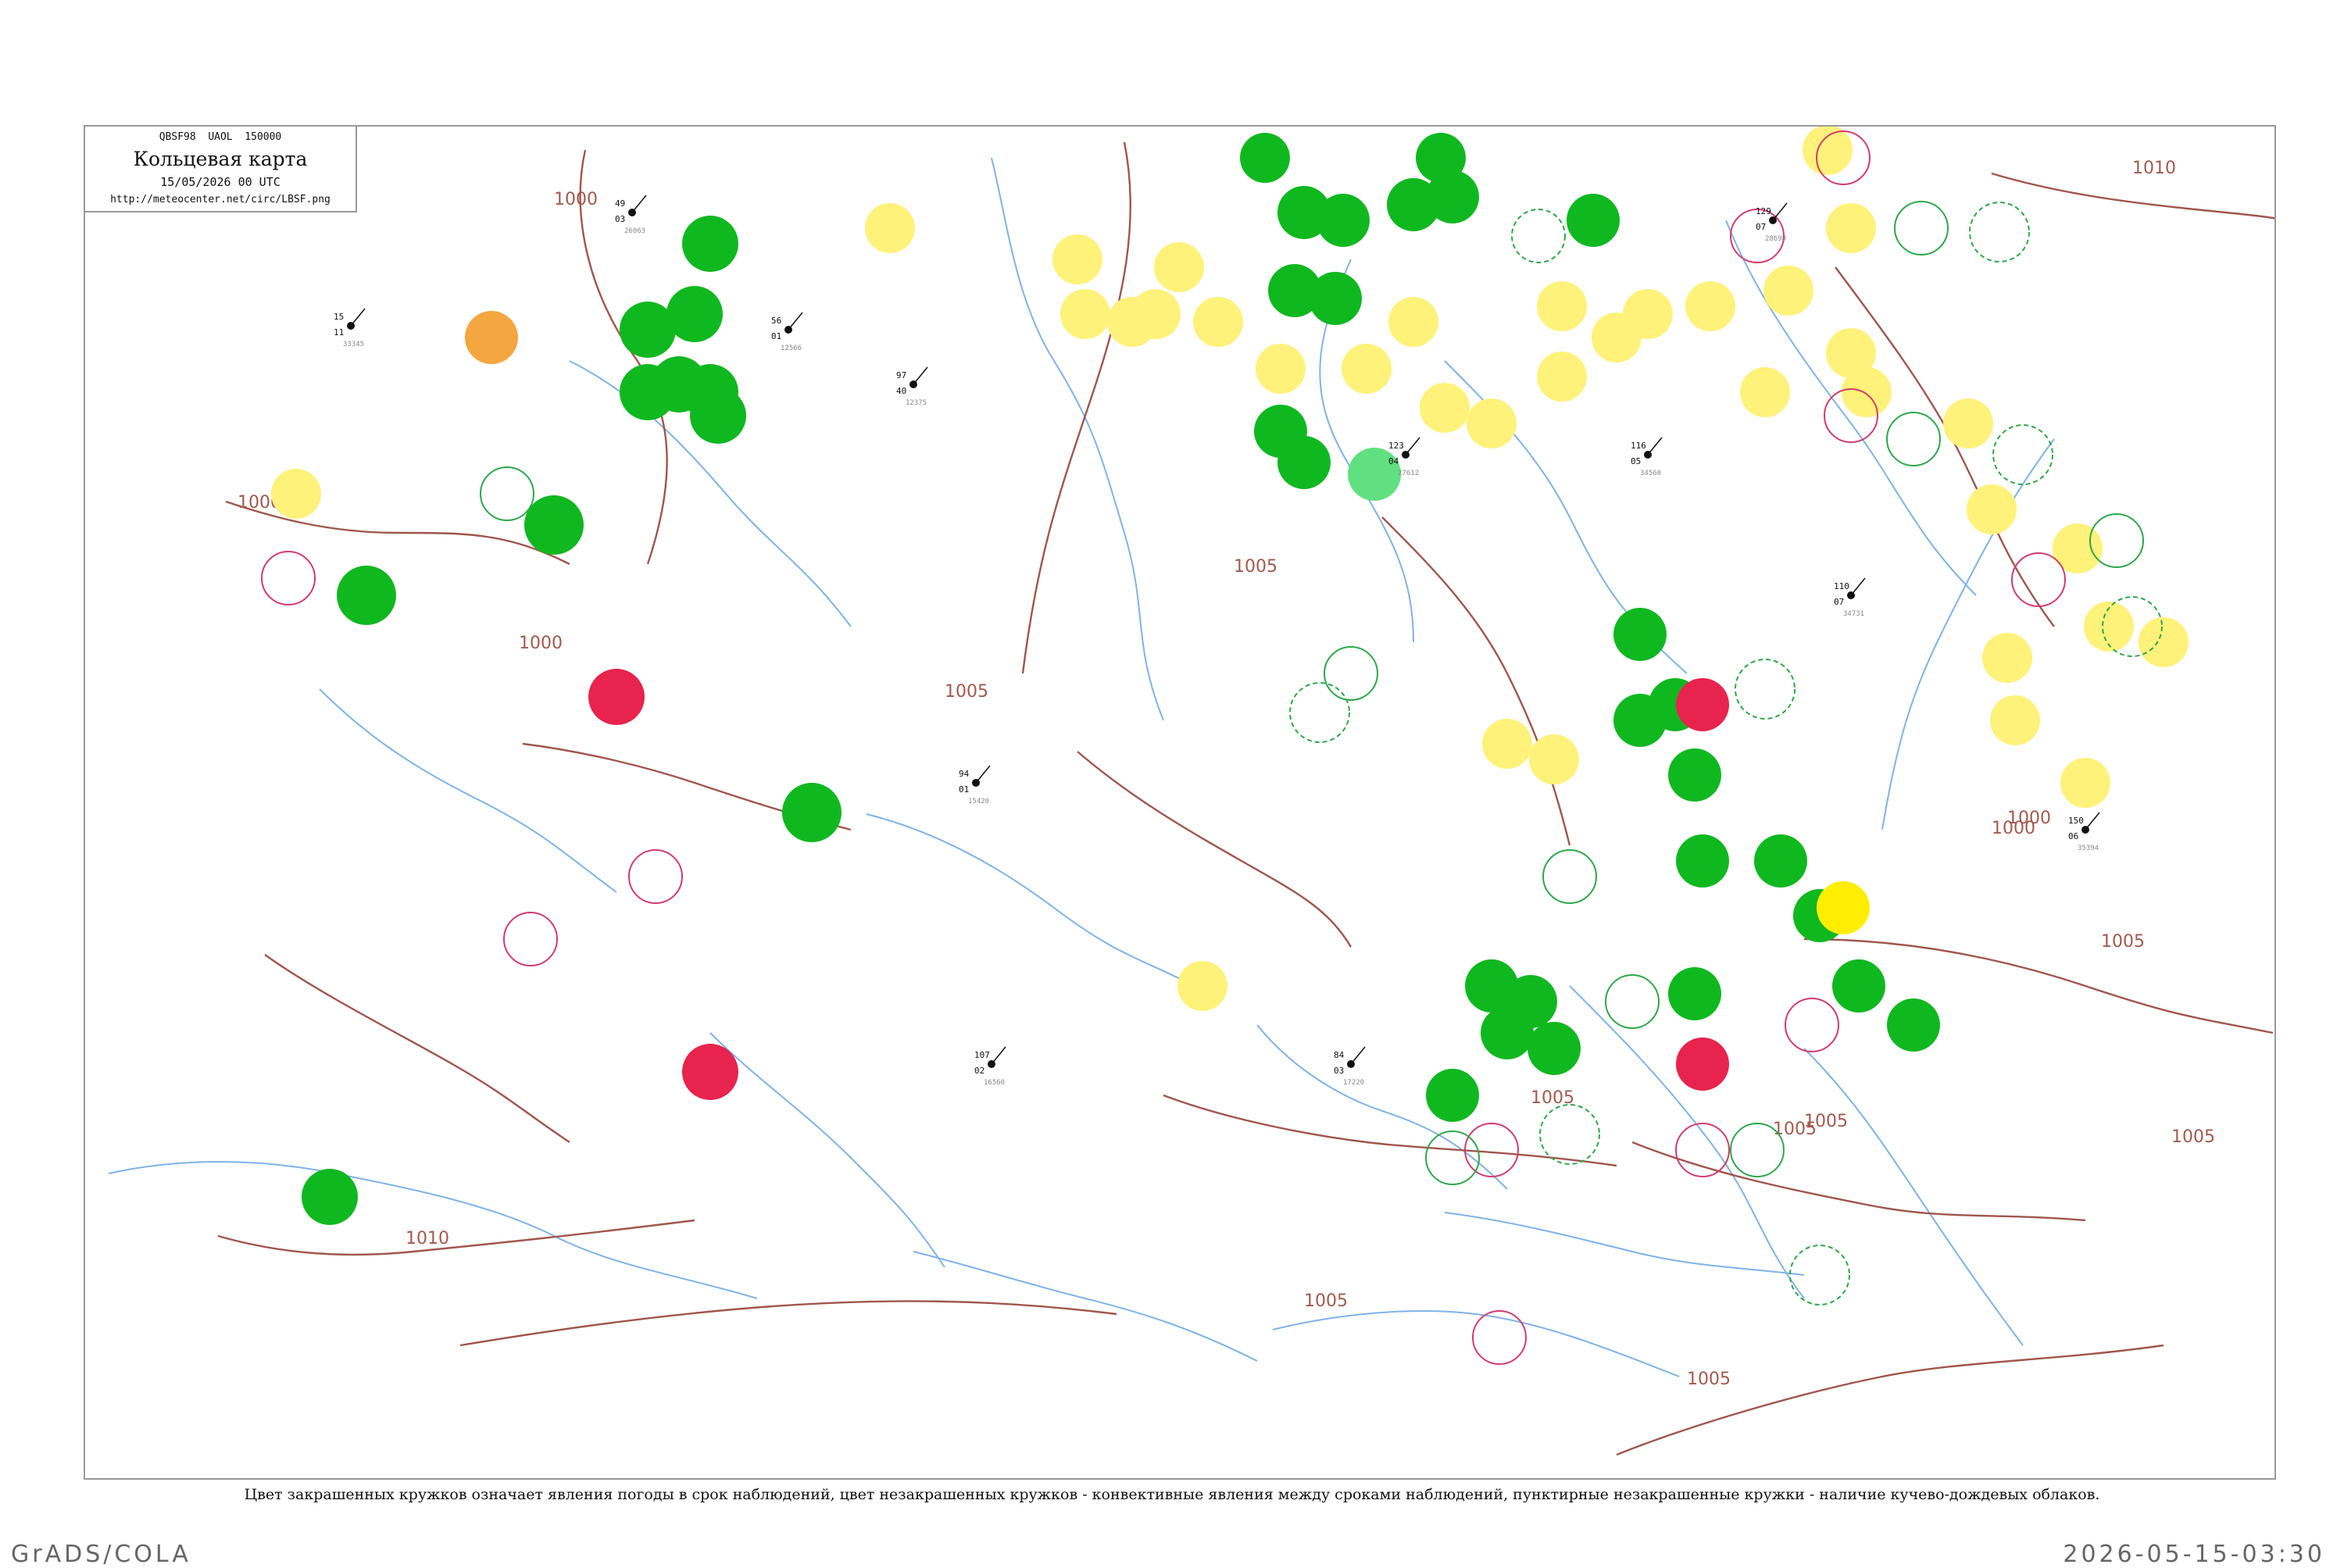  What do you see at coordinates (1255, 567) in the screenshot?
I see `isobar-label: 1005` at bounding box center [1255, 567].